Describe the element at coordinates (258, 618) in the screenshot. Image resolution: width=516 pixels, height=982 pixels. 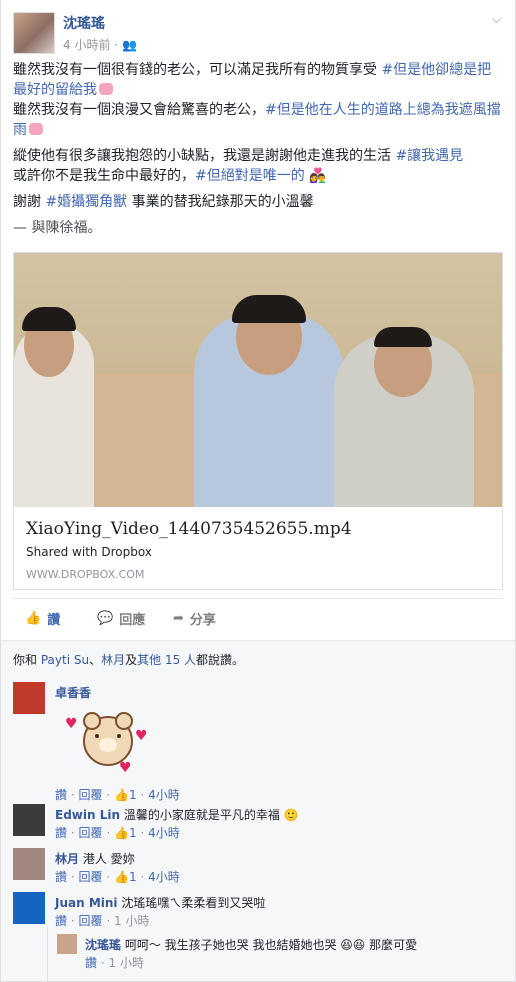
I see `post-actions: 👍 讚 💬 回應 ➦ 分享` at that location.